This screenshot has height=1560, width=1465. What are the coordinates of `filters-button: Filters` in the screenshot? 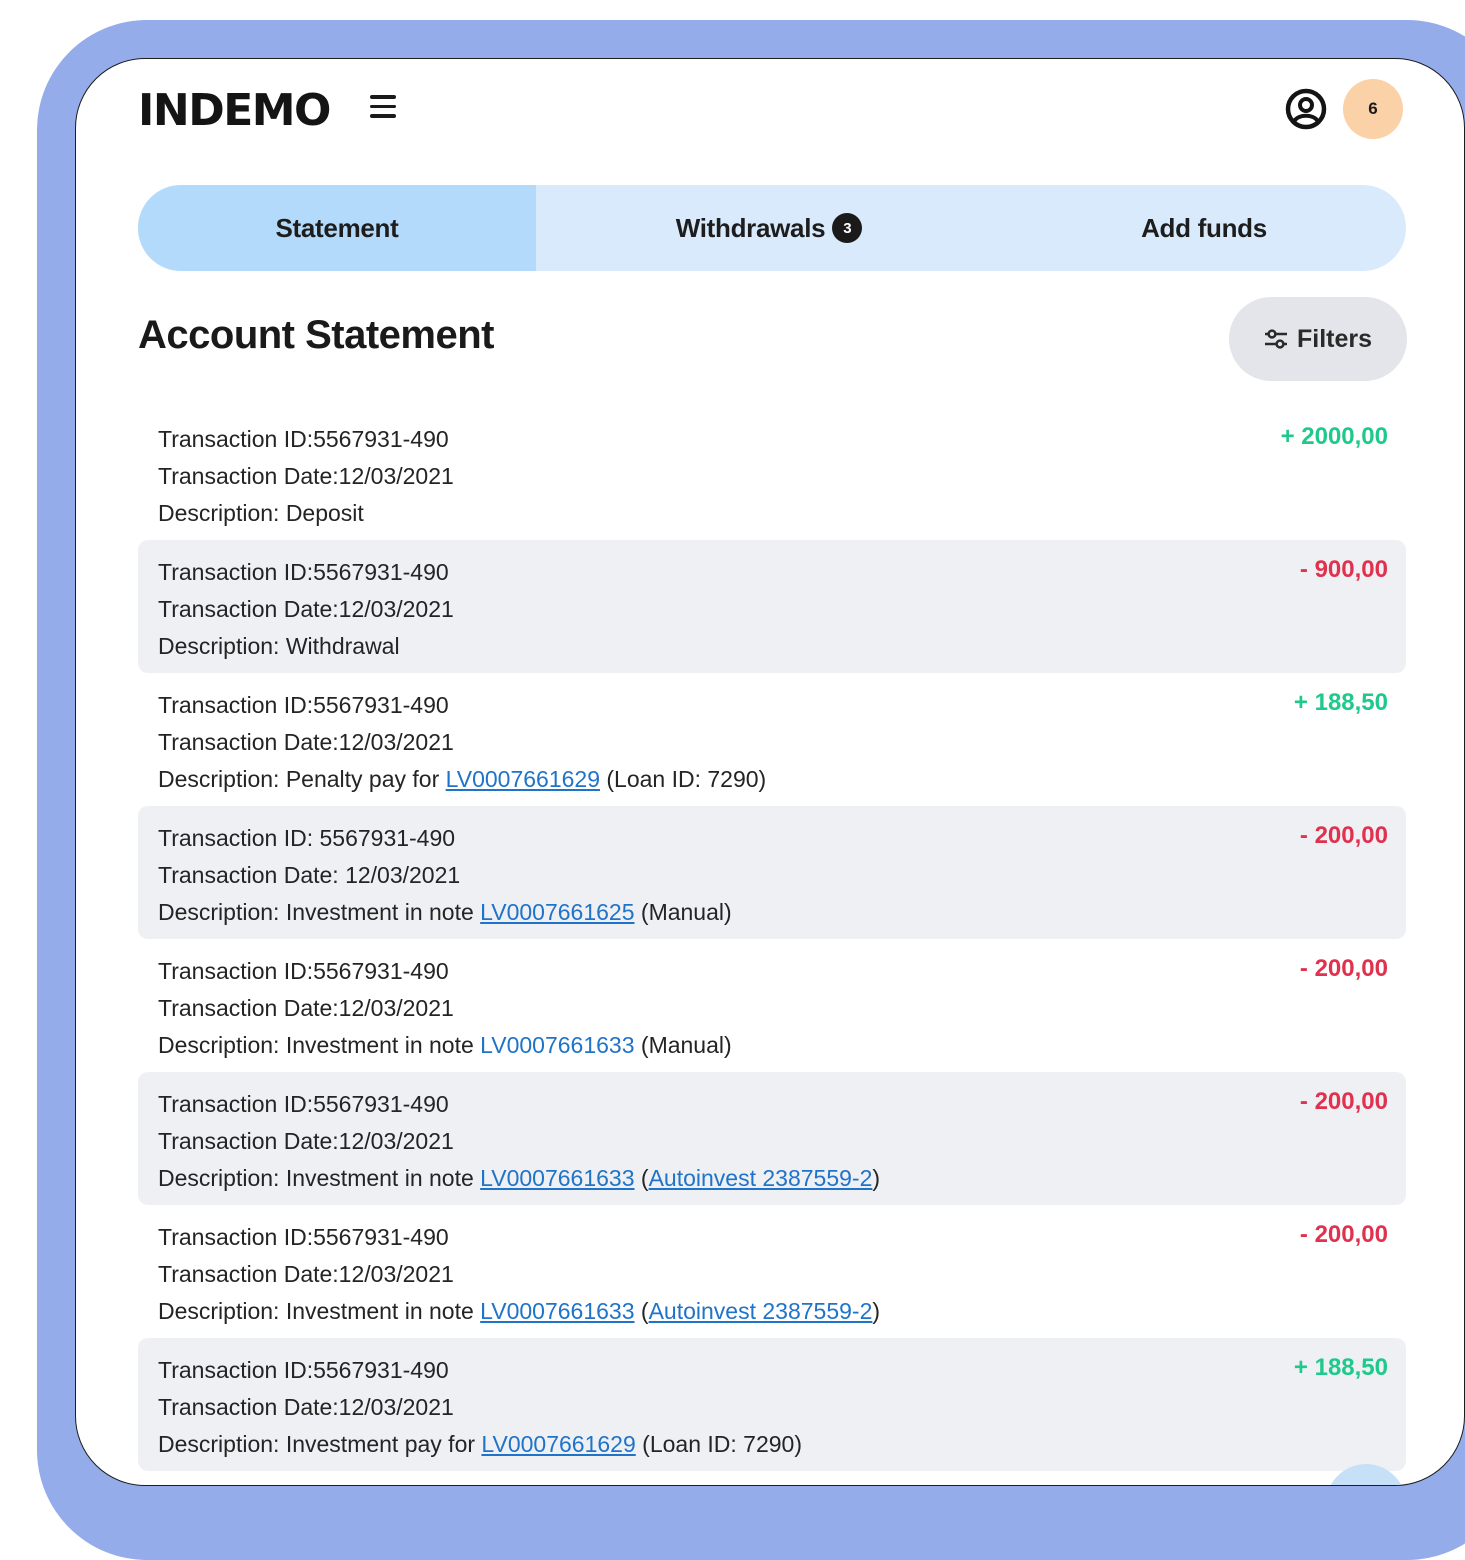 It's located at (1318, 339).